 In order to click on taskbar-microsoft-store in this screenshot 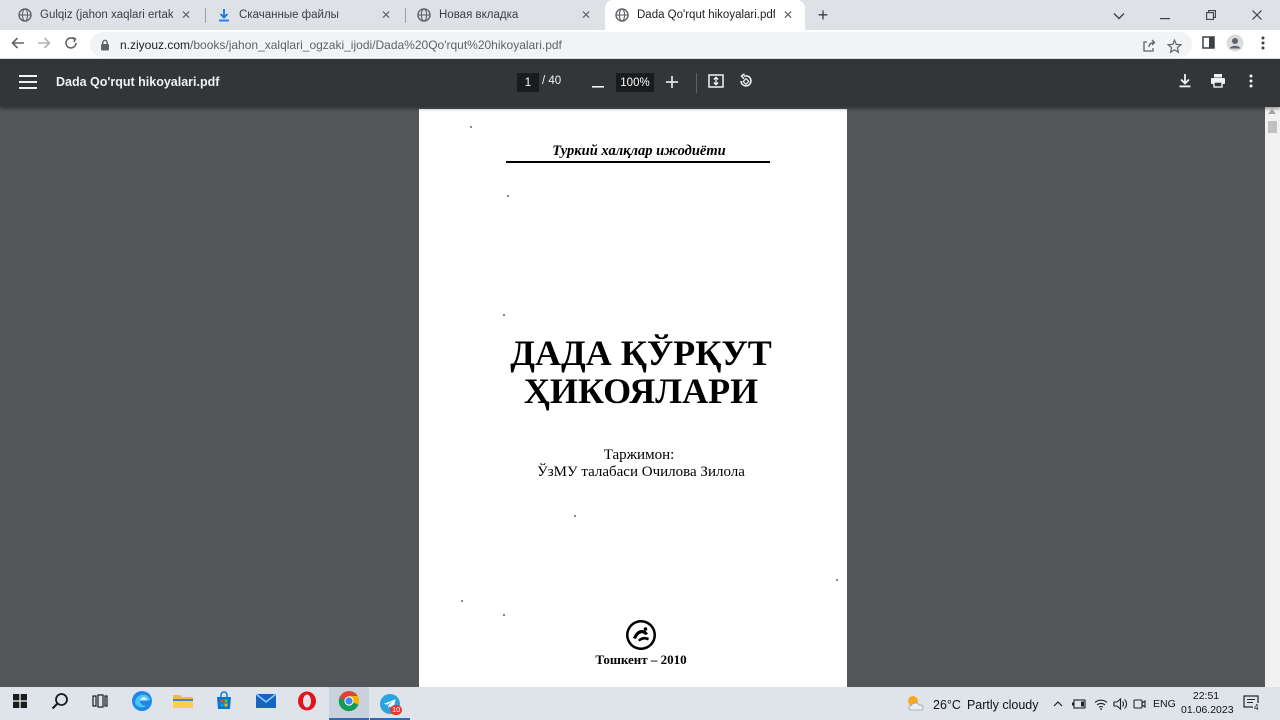, I will do `click(224, 703)`.